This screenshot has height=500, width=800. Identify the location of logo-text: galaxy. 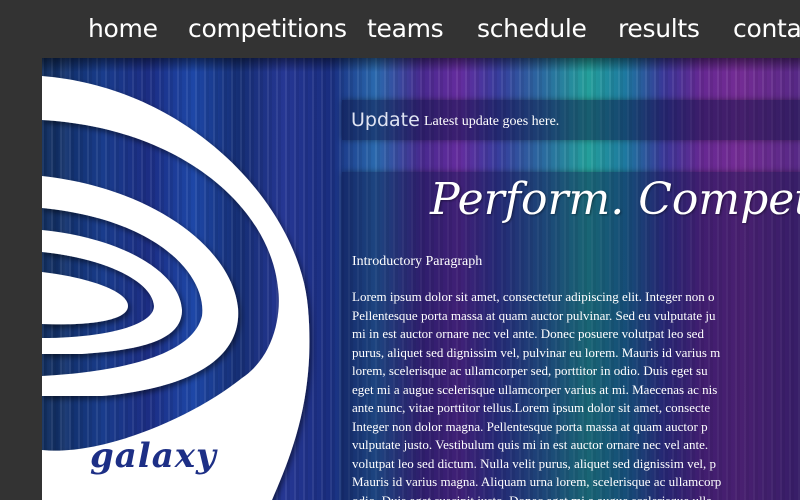
(153, 456).